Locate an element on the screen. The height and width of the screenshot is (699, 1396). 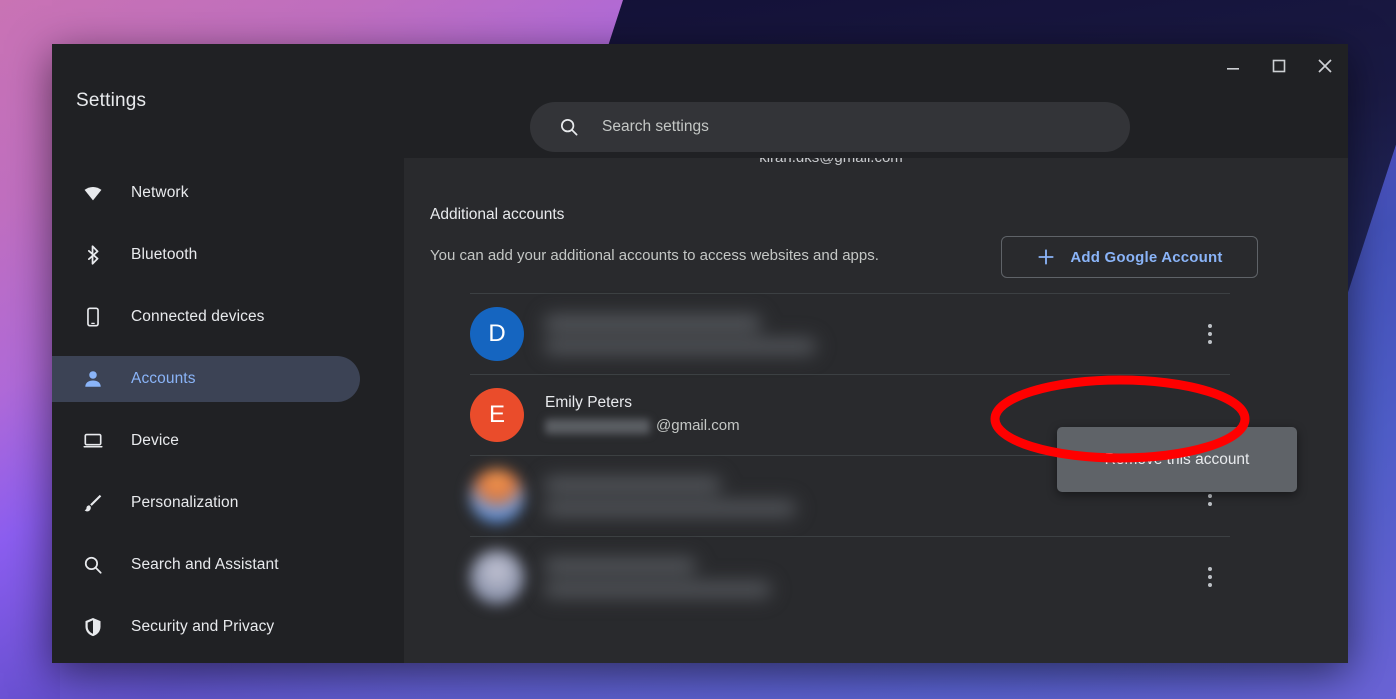
person-icon is located at coordinates (93, 379).